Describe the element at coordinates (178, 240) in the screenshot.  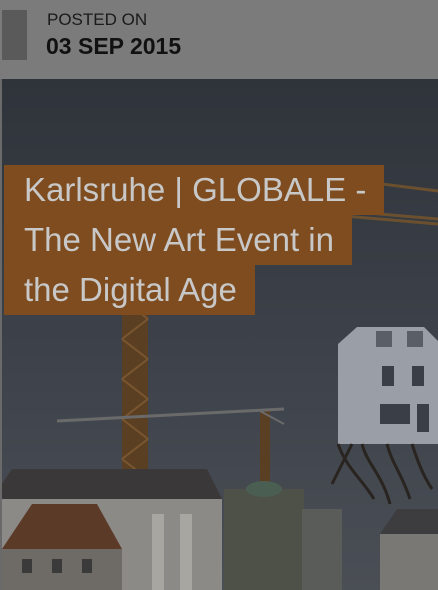
I see `post-title-line: The New Art Event in` at that location.